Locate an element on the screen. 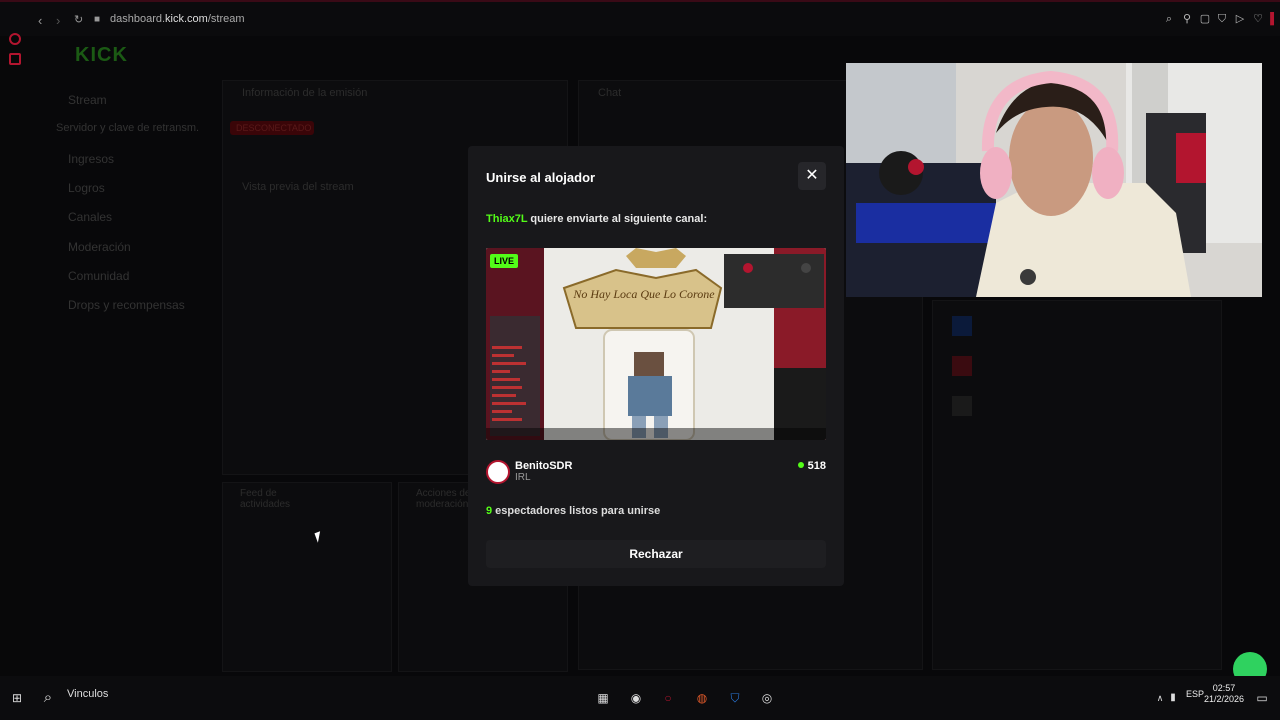 This screenshot has height=720, width=1280. language-indicator: ESP is located at coordinates (1195, 694).